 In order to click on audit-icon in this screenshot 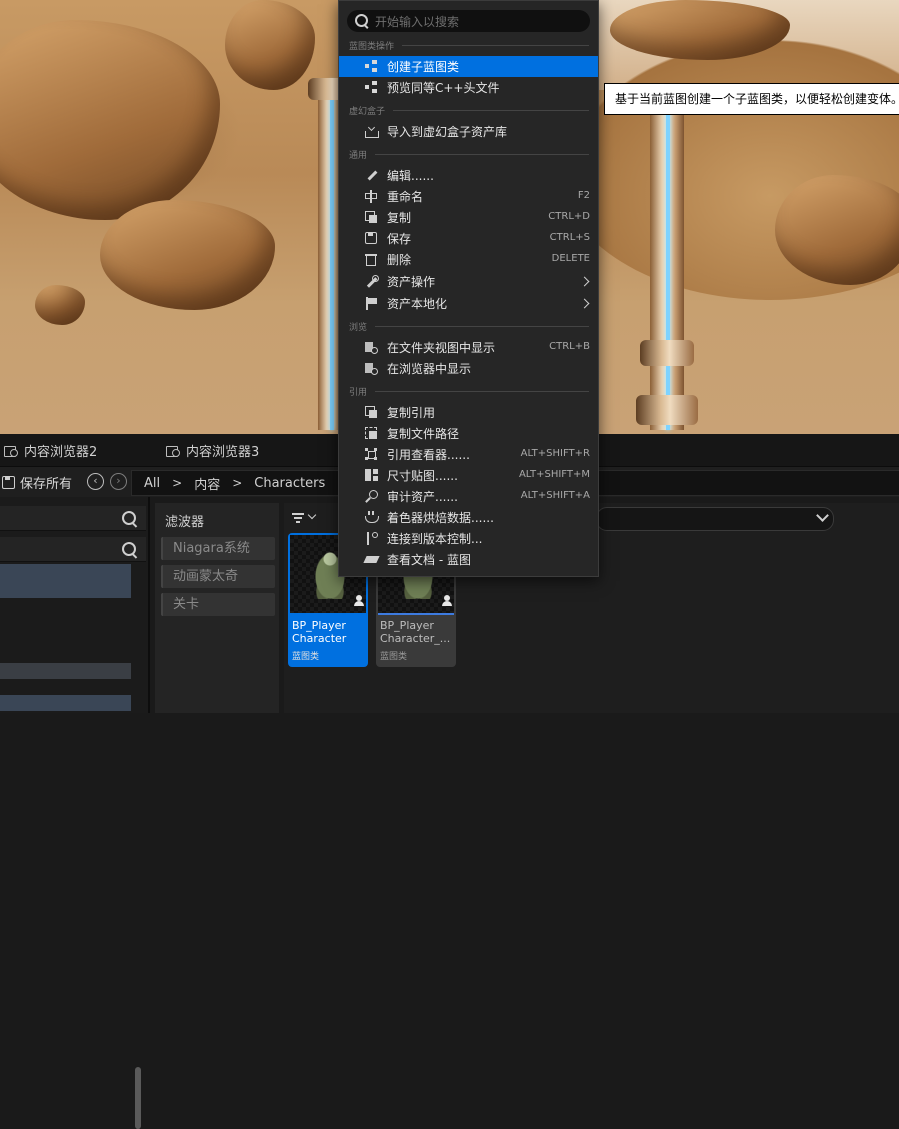, I will do `click(371, 496)`.